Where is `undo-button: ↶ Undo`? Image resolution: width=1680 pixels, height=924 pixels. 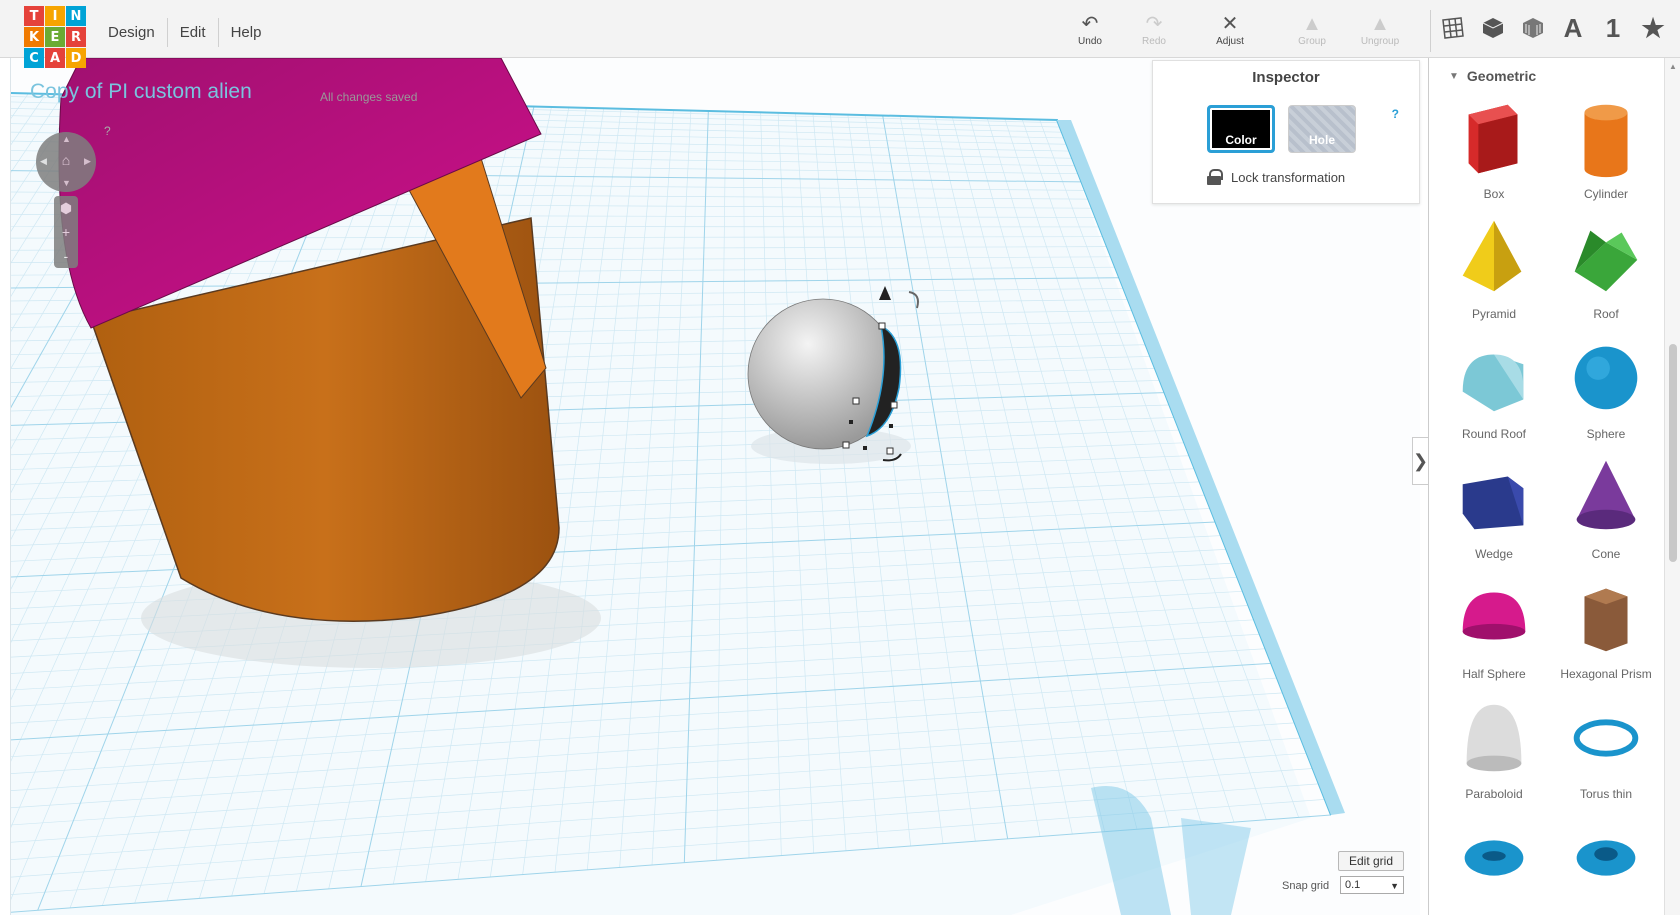 undo-button: ↶ Undo is located at coordinates (1090, 29).